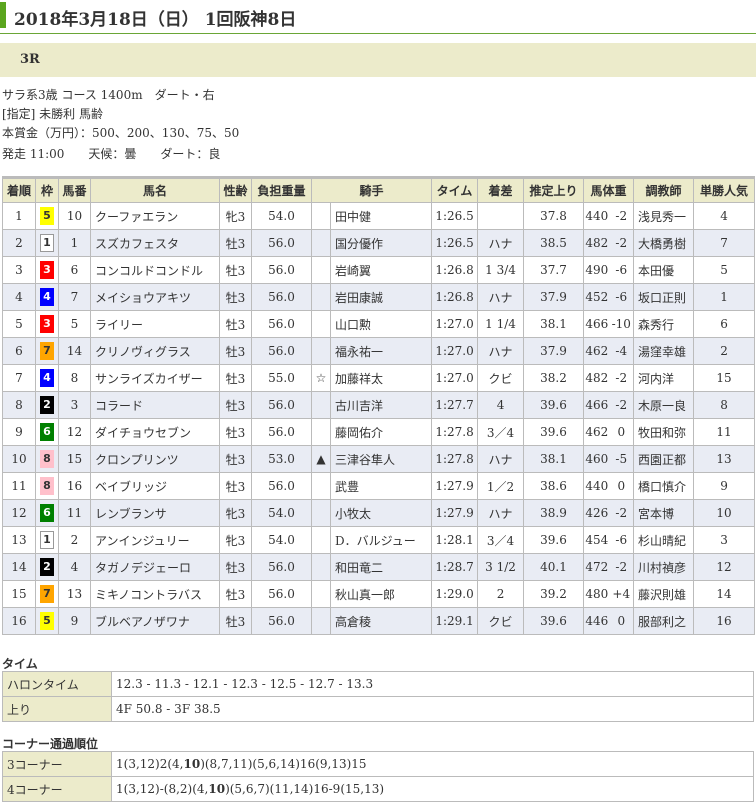  What do you see at coordinates (609, 189) in the screenshot?
I see `col-body-weight: 馬体重` at bounding box center [609, 189].